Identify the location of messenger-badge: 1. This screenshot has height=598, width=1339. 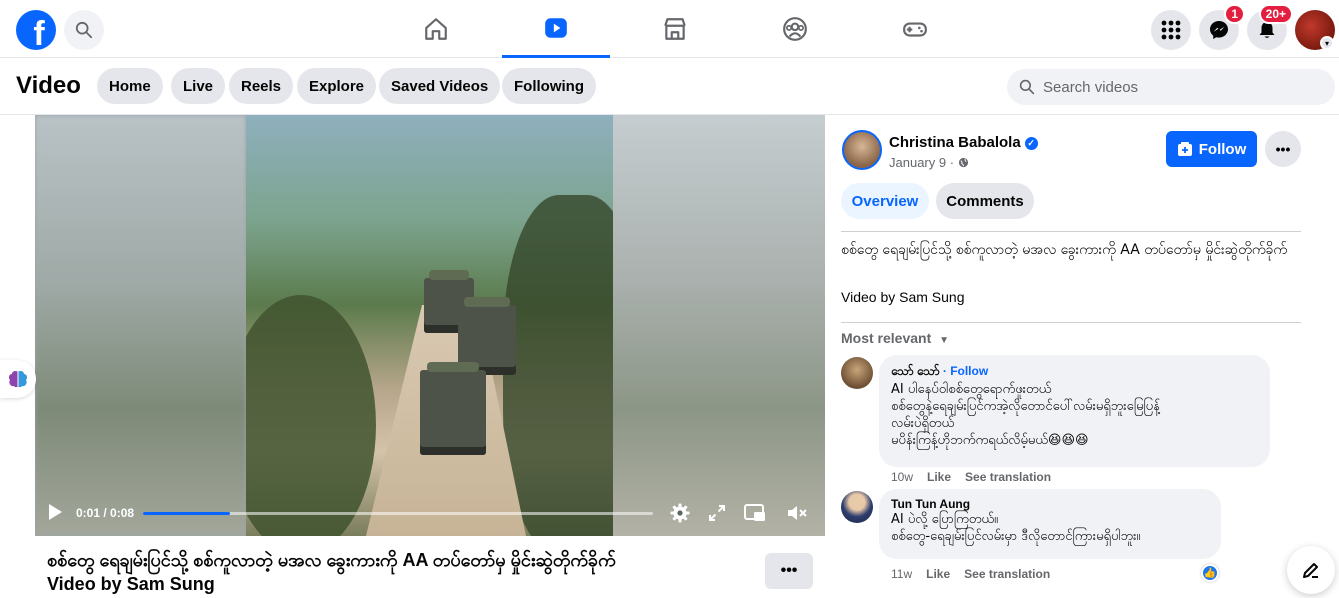
(1234, 14).